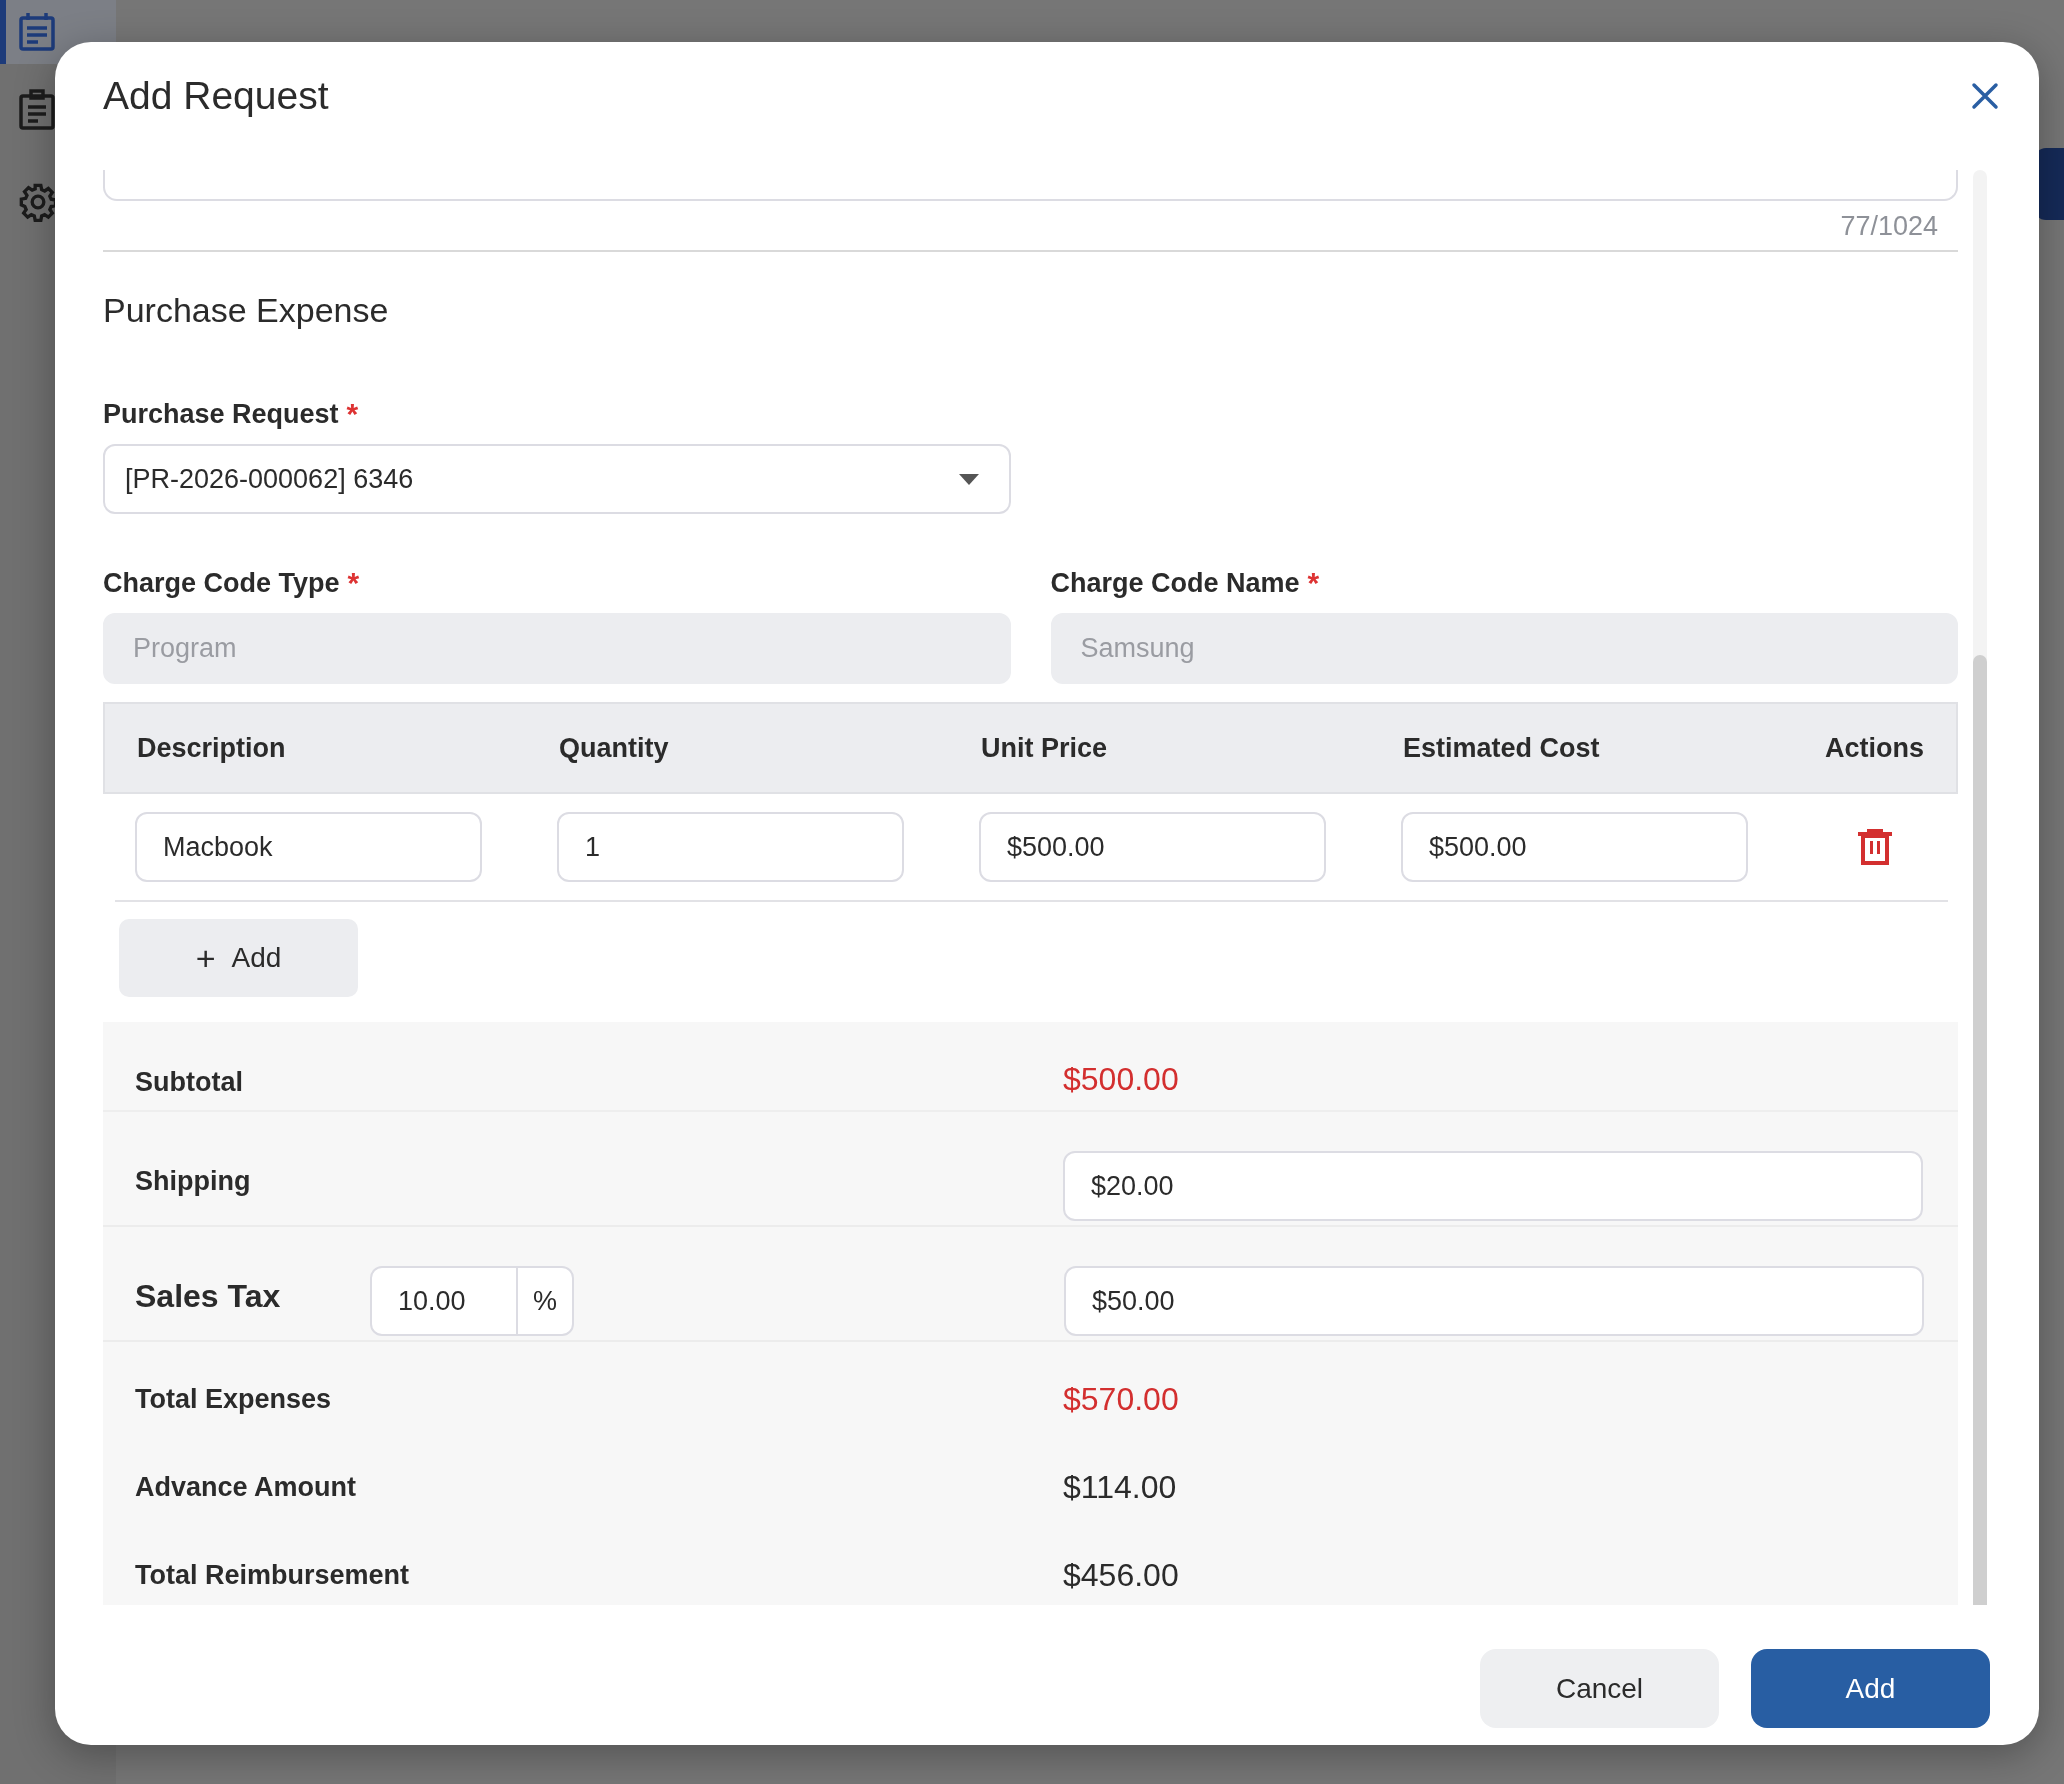  I want to click on column-header: Description, so click(212, 748).